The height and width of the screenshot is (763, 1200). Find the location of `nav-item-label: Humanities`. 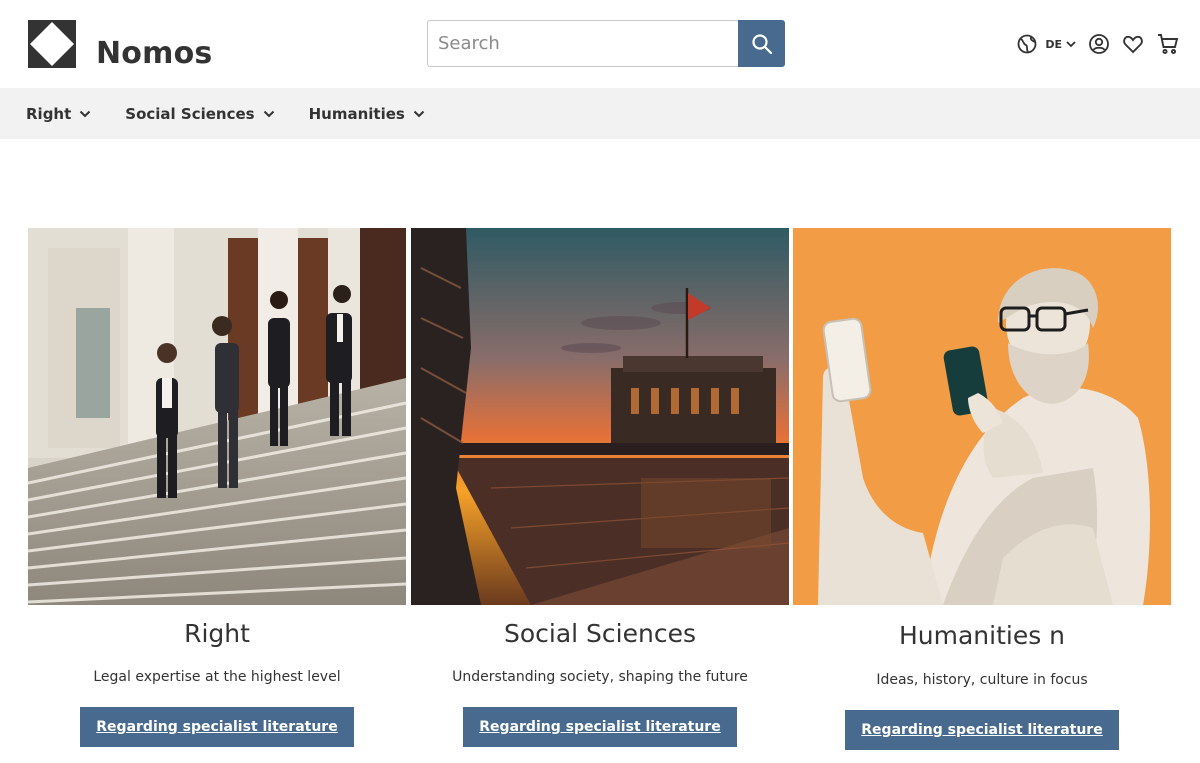

nav-item-label: Humanities is located at coordinates (356, 113).